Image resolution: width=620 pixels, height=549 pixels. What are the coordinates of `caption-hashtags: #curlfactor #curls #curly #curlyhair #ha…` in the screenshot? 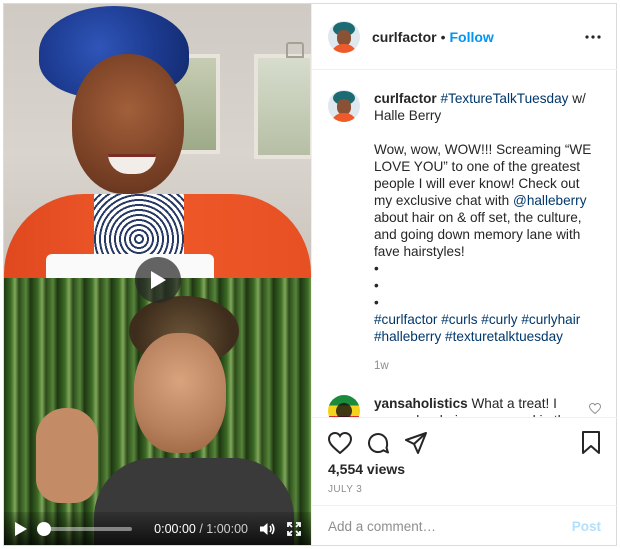 It's located at (487, 328).